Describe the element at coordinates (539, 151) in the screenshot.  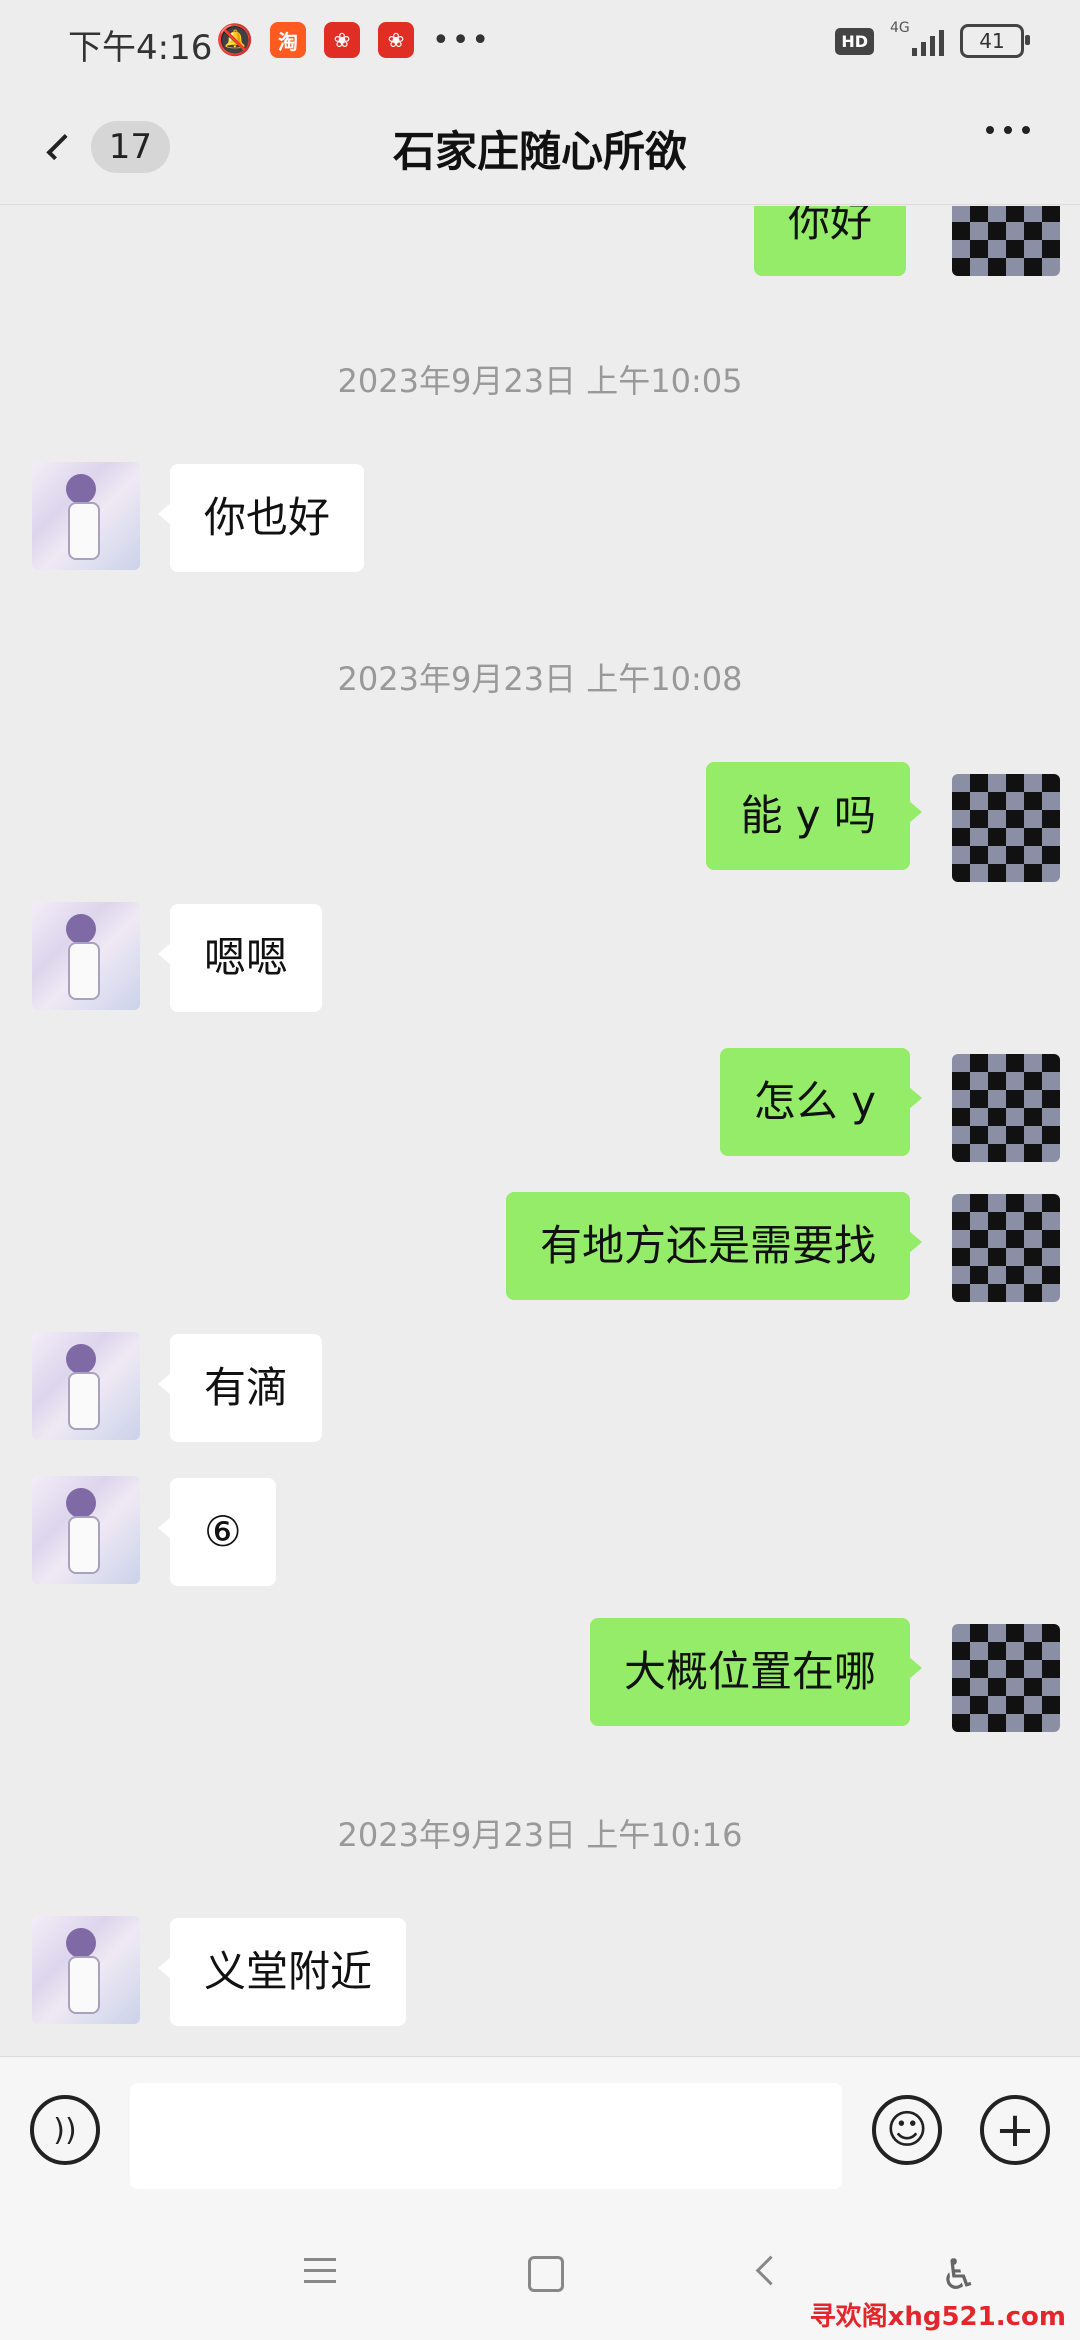
I see `chat-title: 石家庄随心所欲` at that location.